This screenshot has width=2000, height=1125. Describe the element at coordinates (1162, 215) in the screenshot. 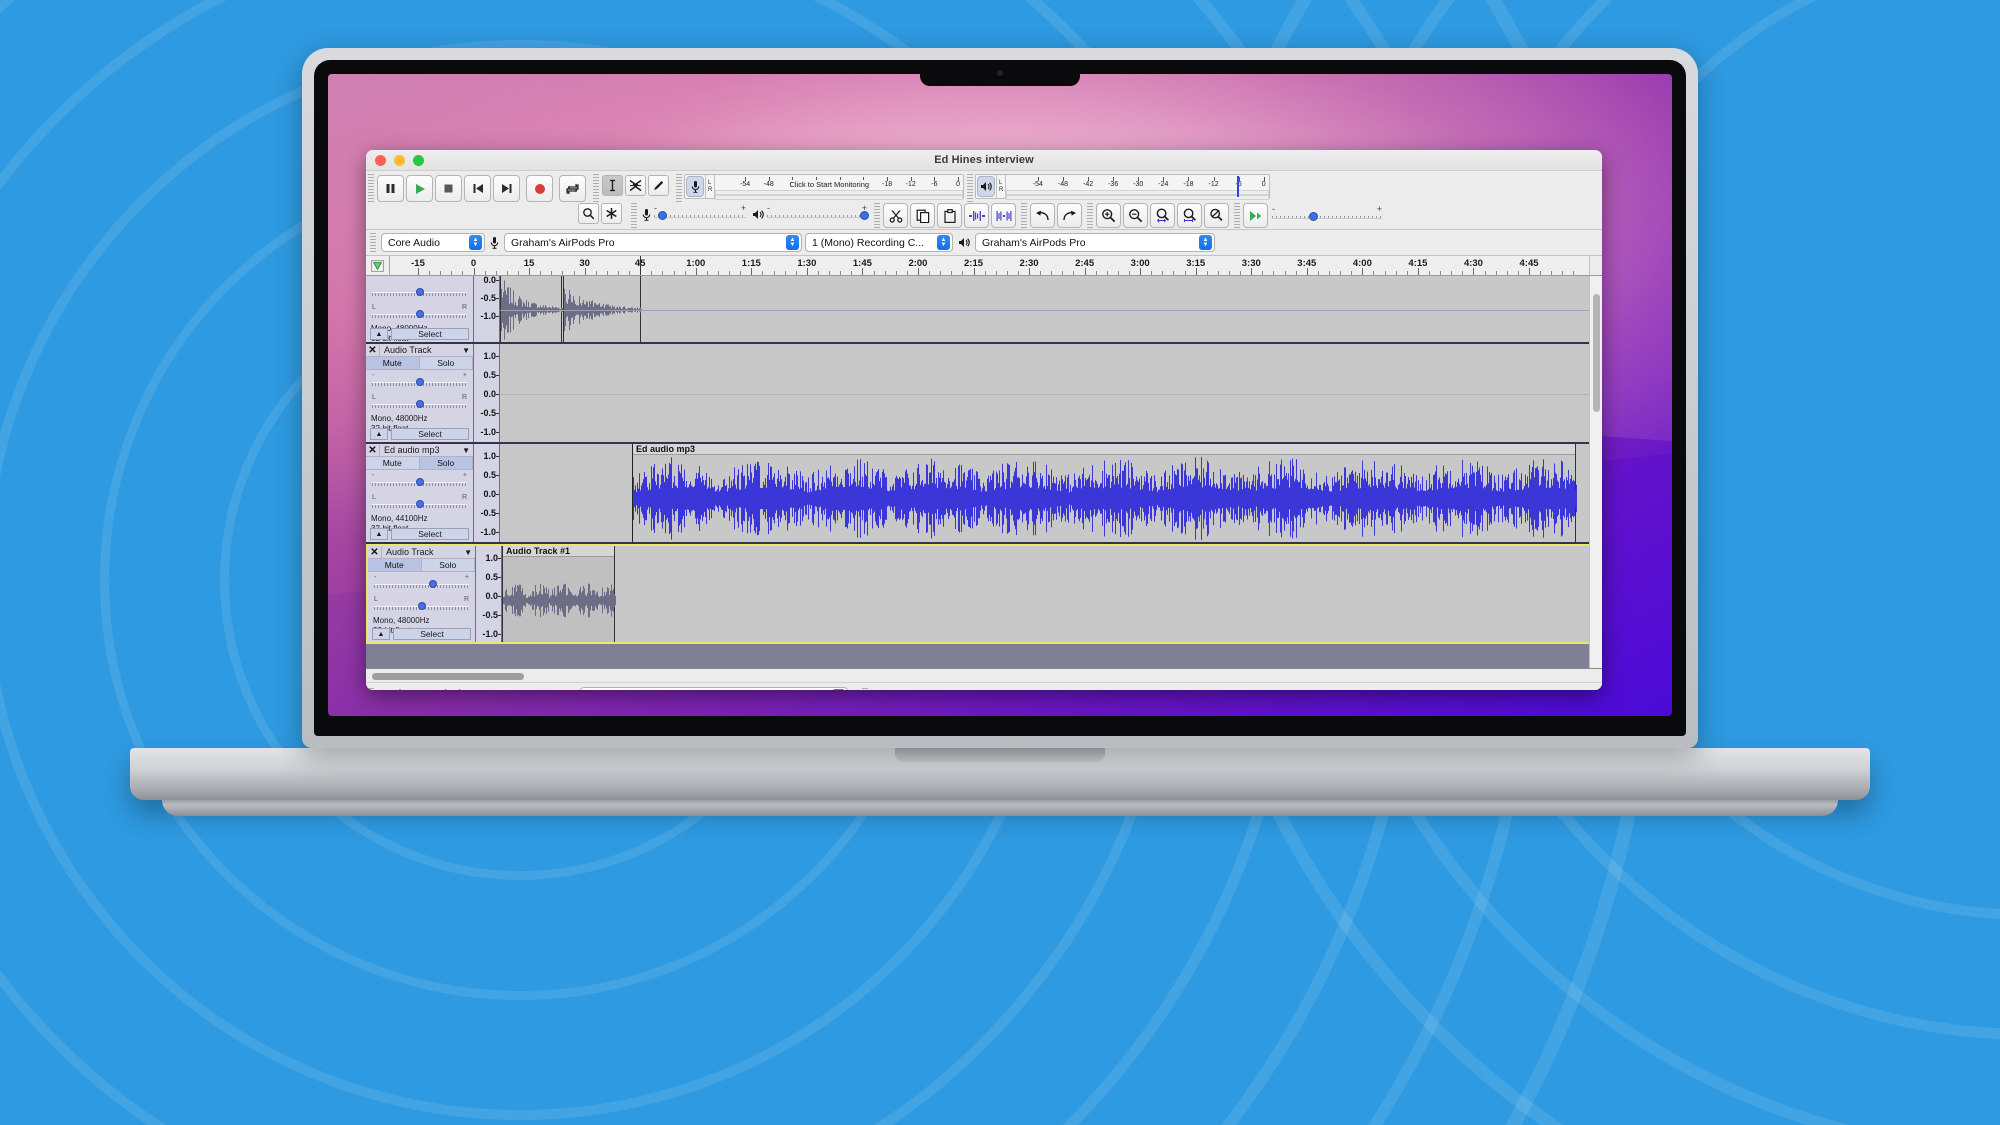

I see `fit-selection-button` at that location.